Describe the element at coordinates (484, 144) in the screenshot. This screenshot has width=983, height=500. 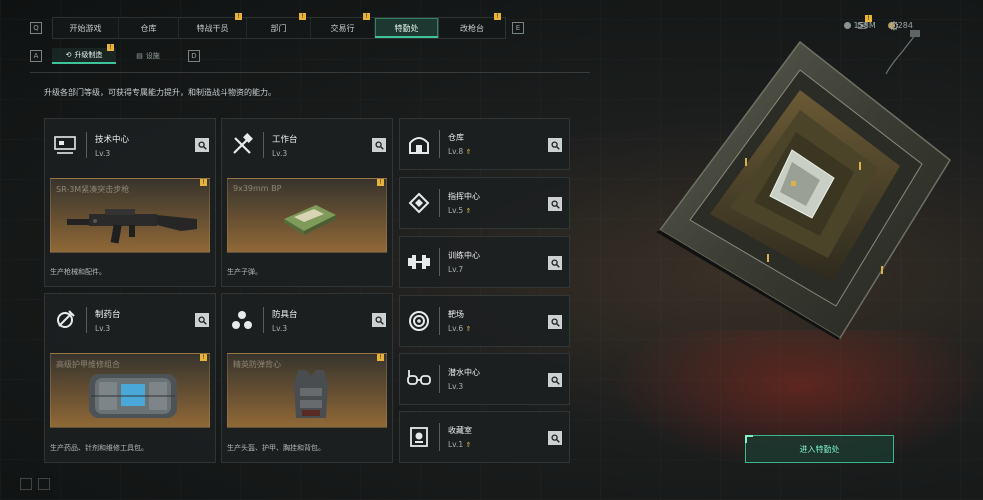
I see `facility-card-warehouse: 仓库 Lv.8 ⇑` at that location.